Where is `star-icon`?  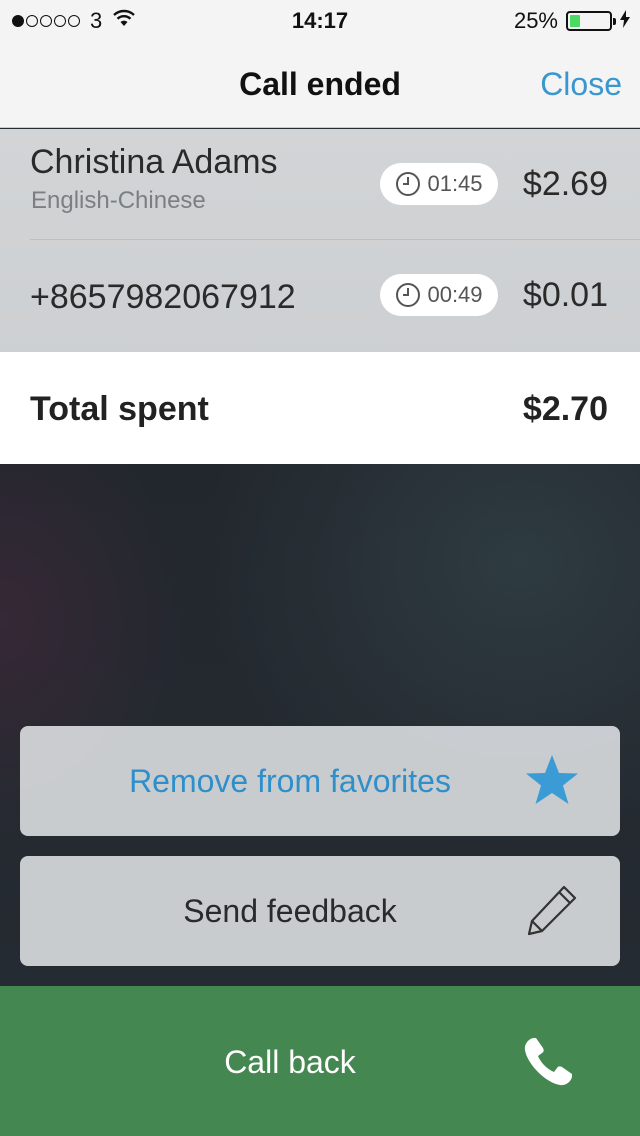 star-icon is located at coordinates (552, 782).